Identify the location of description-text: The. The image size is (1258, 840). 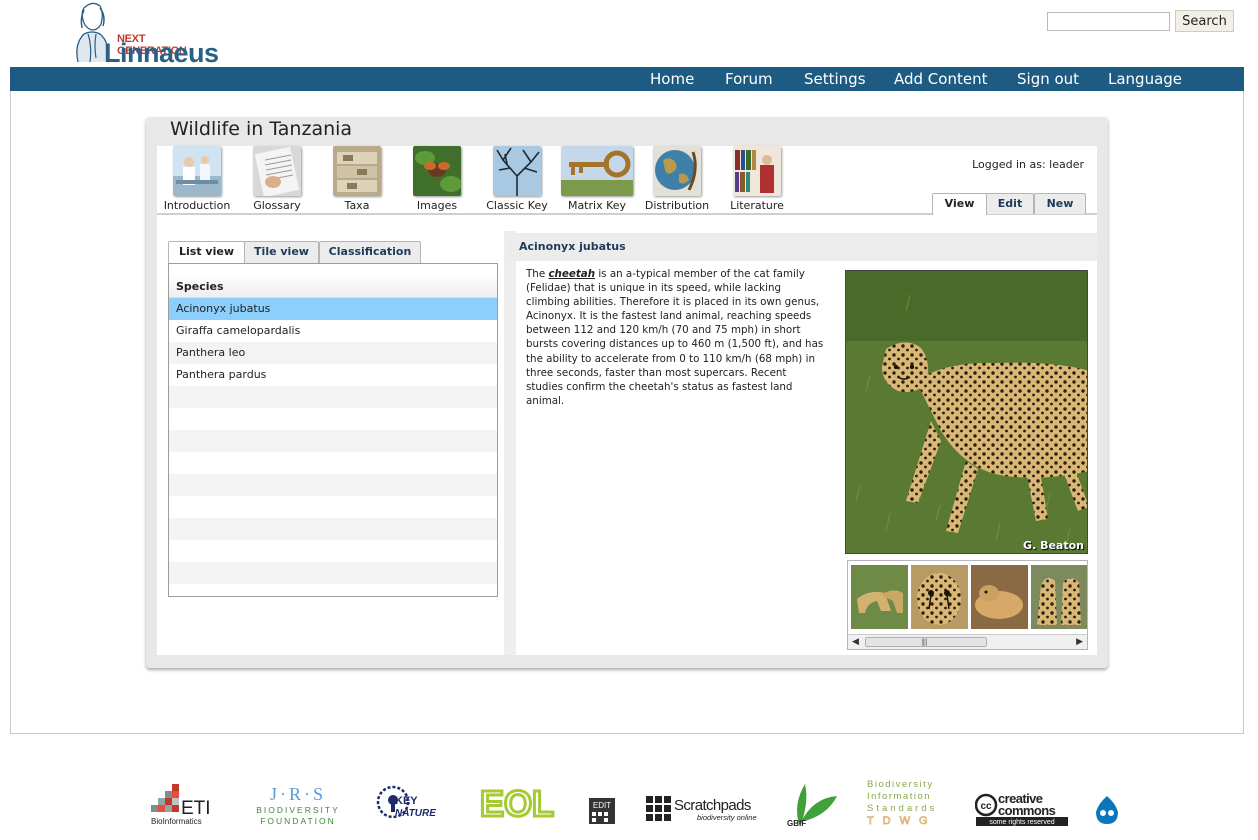
(537, 274).